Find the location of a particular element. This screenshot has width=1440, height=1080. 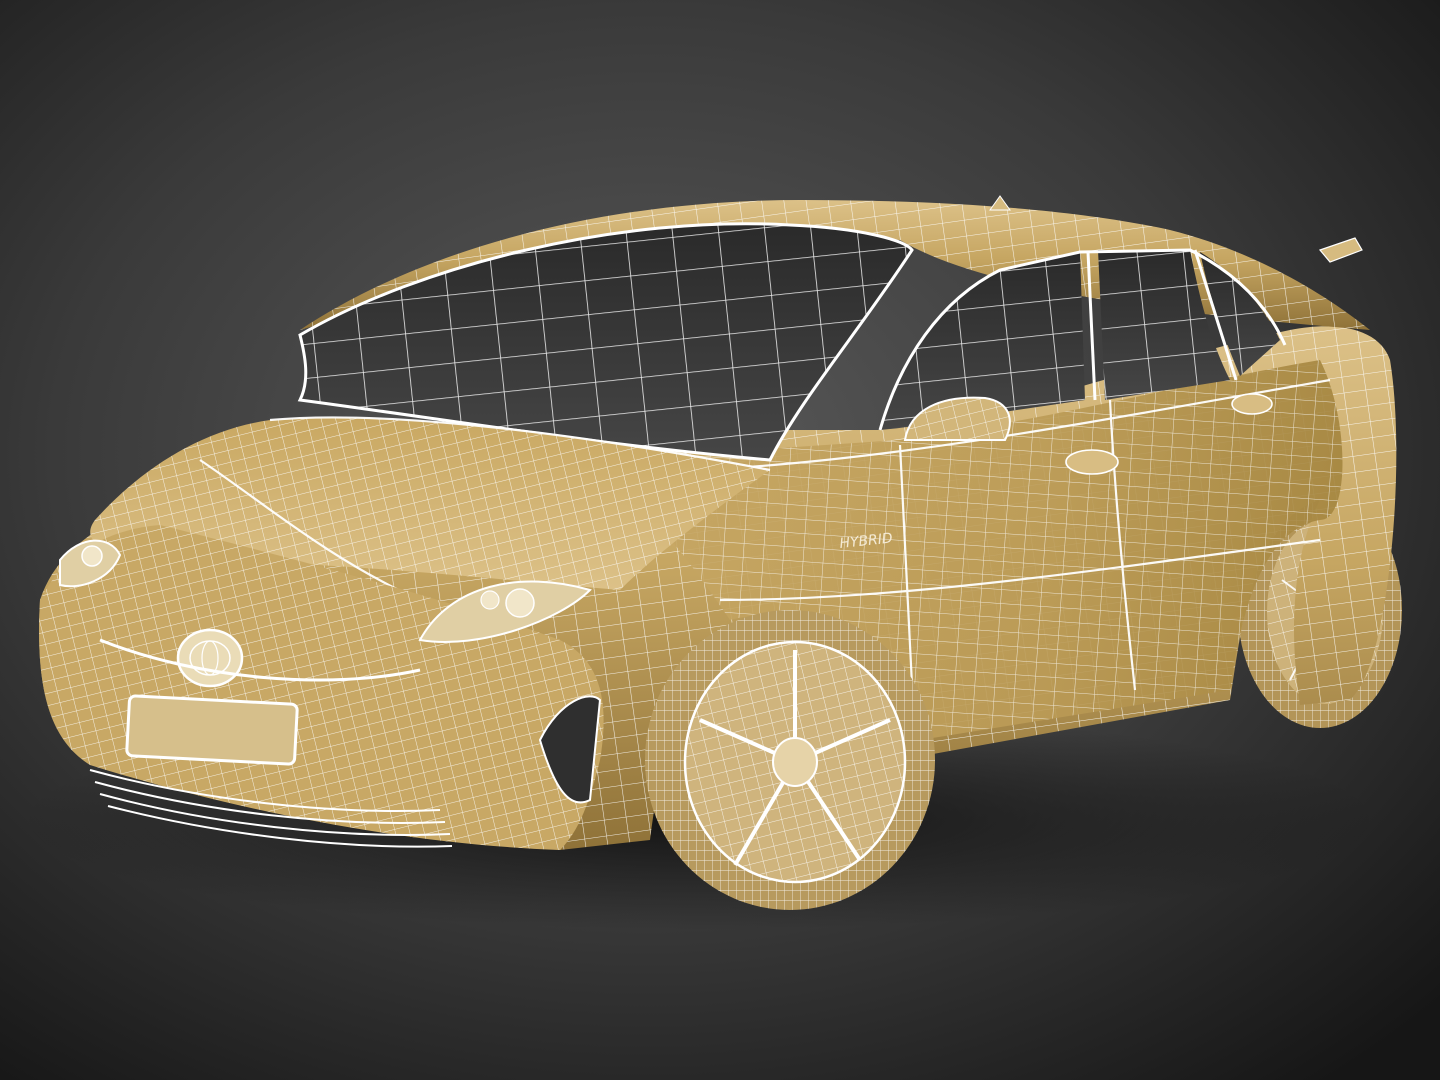

license-plate-area is located at coordinates (212, 730).